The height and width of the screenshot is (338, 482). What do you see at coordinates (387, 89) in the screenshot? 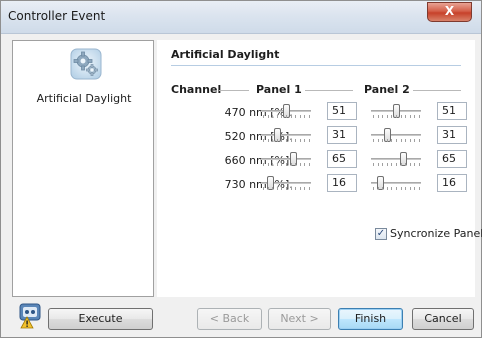
I see `column-header-panel-2: Panel 2` at bounding box center [387, 89].